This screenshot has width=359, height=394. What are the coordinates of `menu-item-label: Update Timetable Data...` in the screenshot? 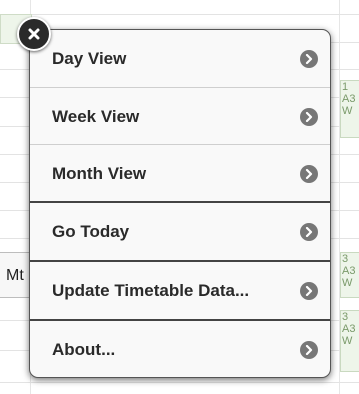 It's located at (151, 290).